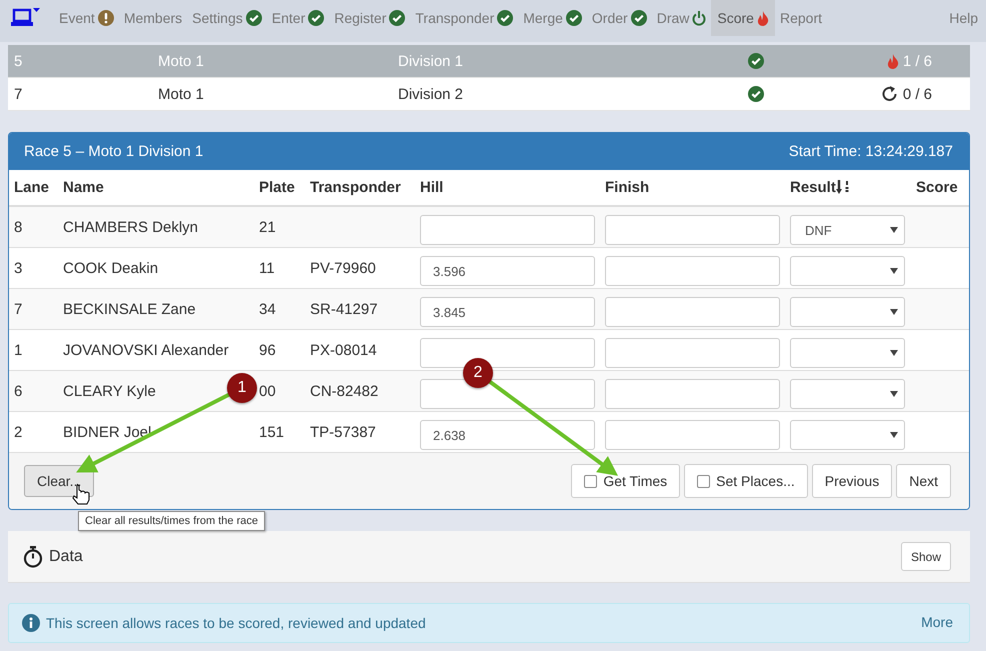  I want to click on race-row: 7 Moto 1 Division 2 0 / 6, so click(489, 94).